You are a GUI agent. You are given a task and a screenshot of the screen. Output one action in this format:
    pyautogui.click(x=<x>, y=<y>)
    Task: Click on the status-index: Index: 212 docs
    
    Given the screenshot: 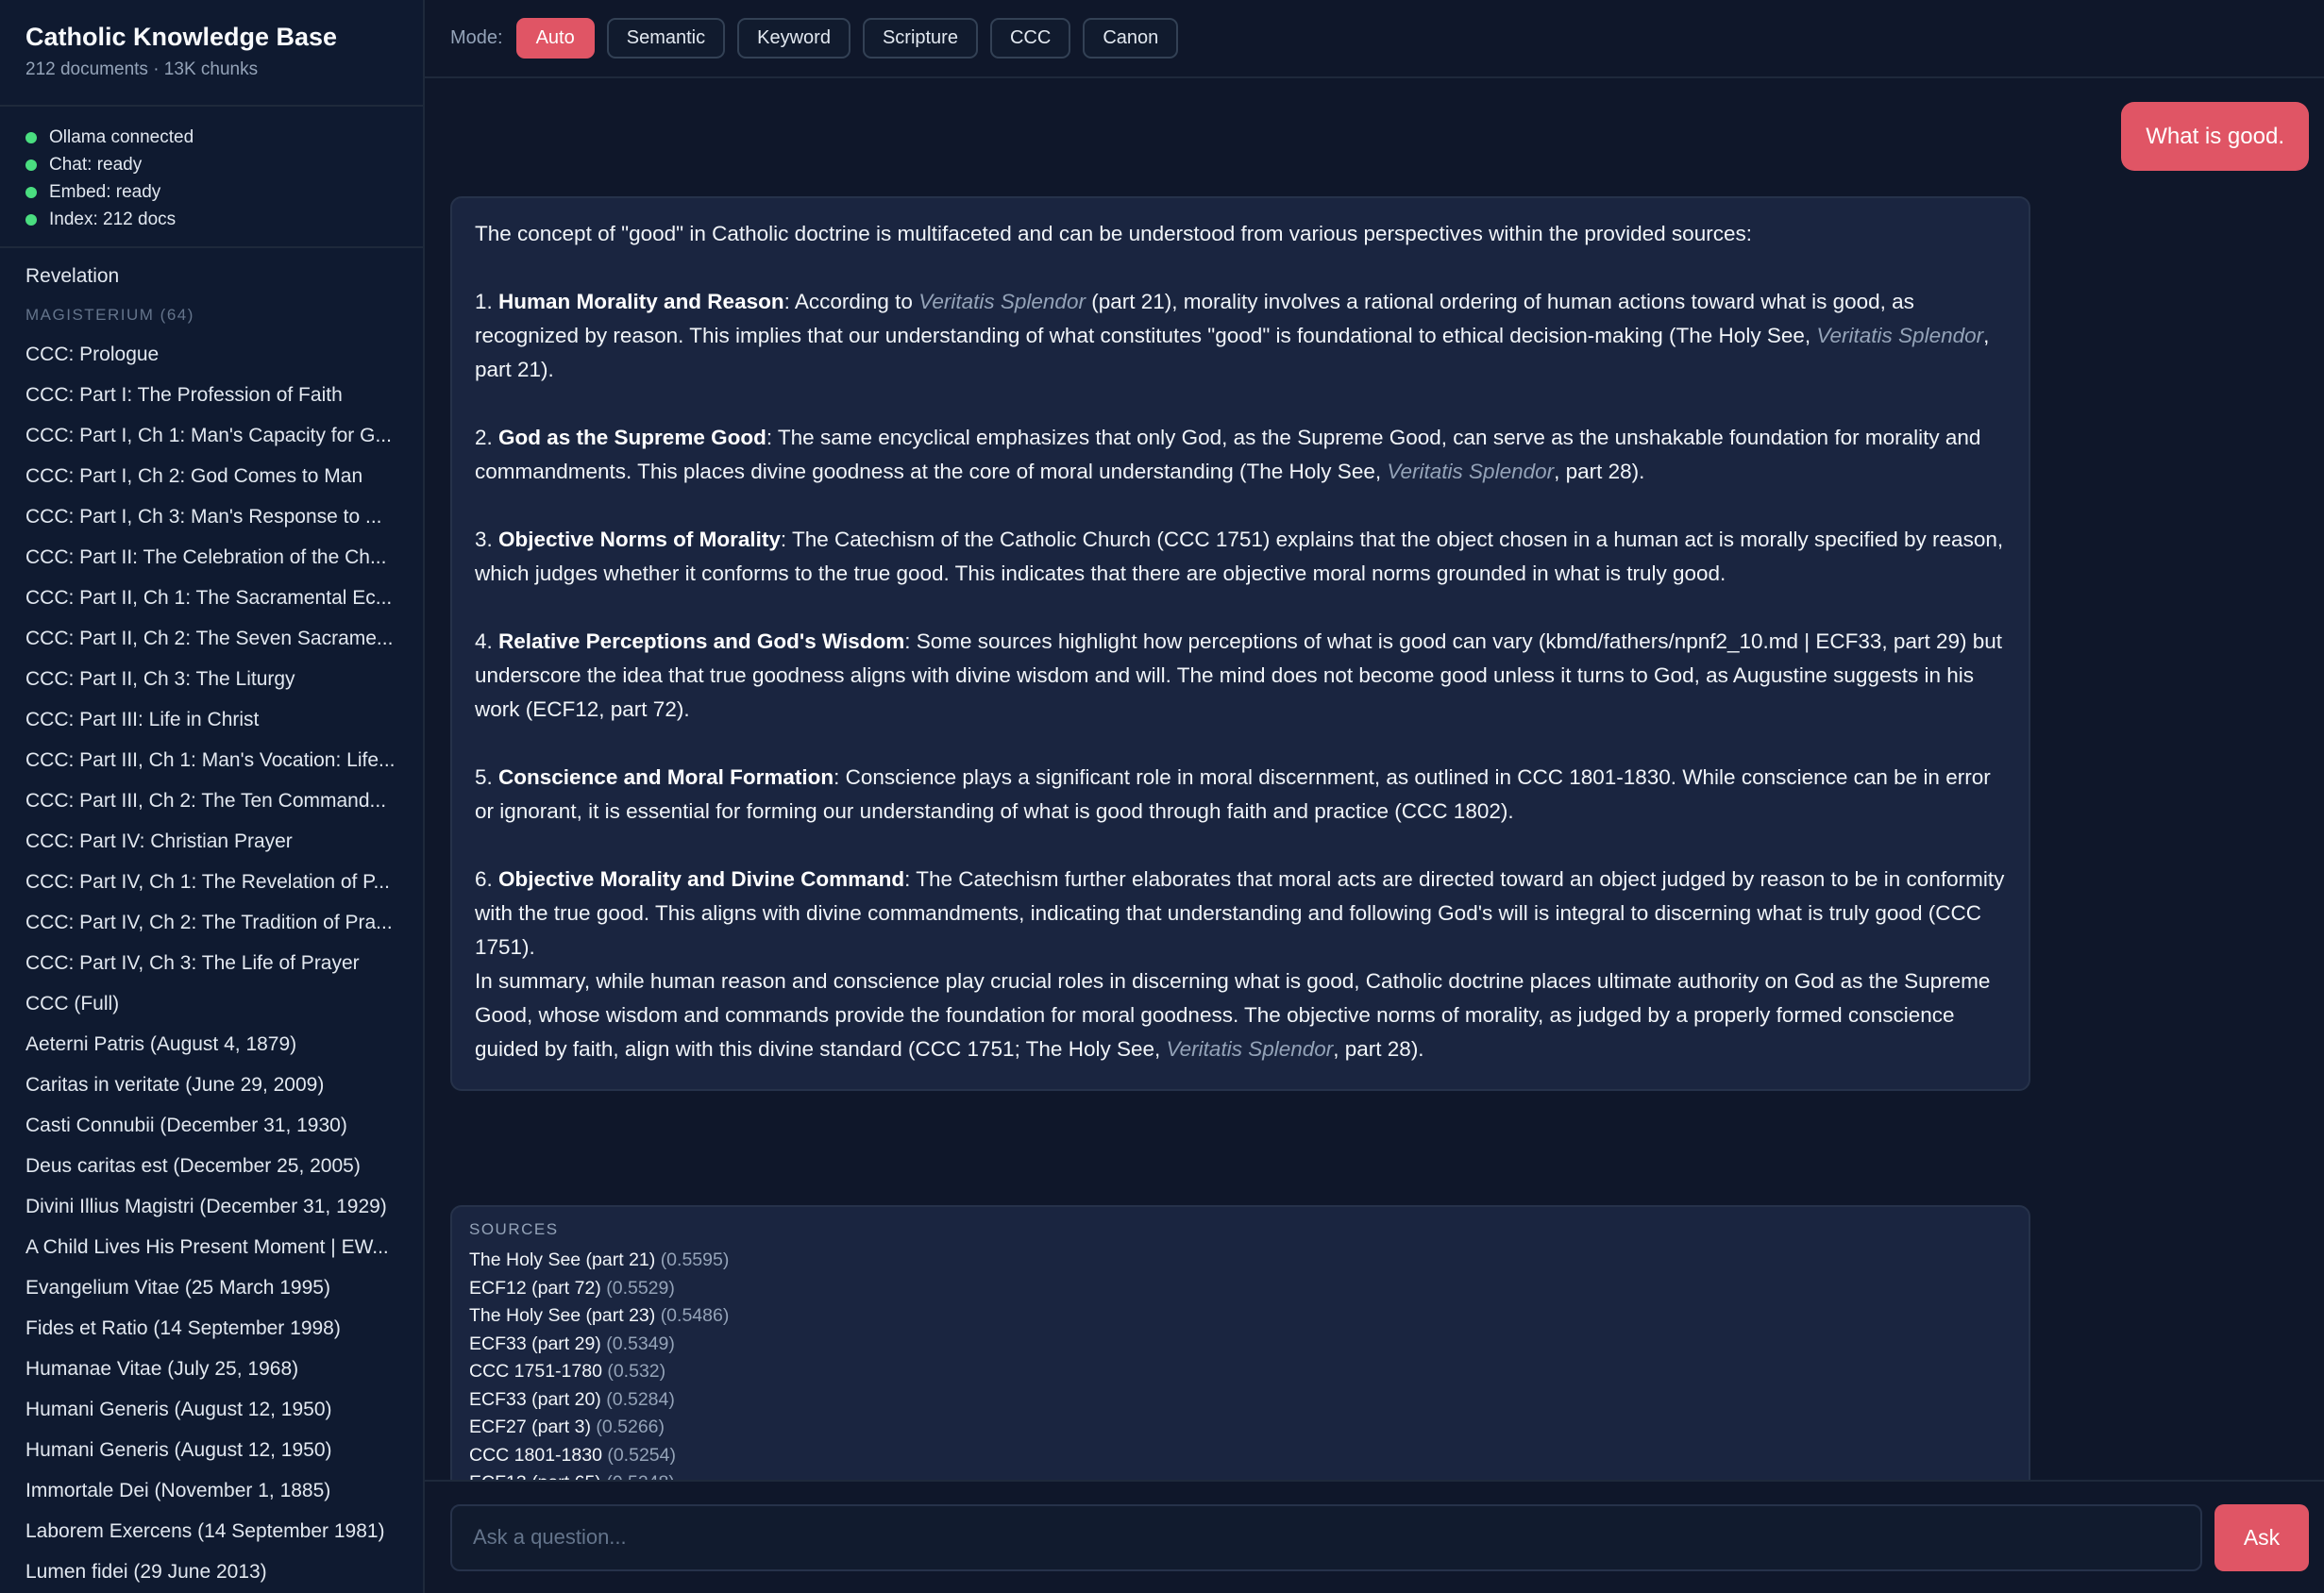 What is the action you would take?
    pyautogui.click(x=211, y=219)
    